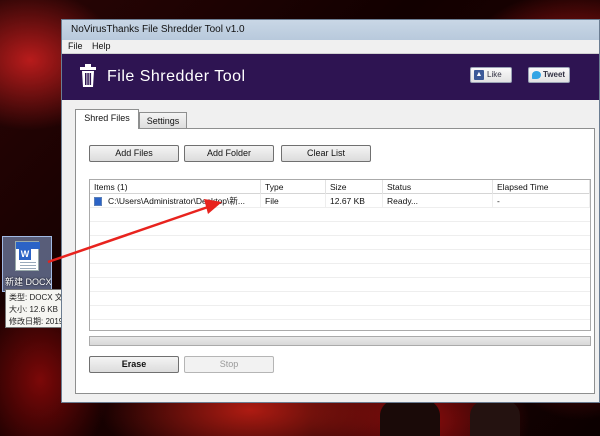  Describe the element at coordinates (330, 77) in the screenshot. I see `app-header: File Shredder Tool ▲ Like Tweet` at that location.